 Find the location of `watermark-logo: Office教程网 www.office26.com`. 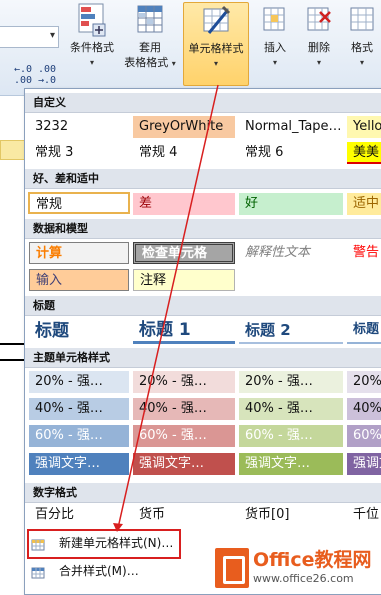

watermark-logo: Office教程网 www.office26.com is located at coordinates (298, 568).